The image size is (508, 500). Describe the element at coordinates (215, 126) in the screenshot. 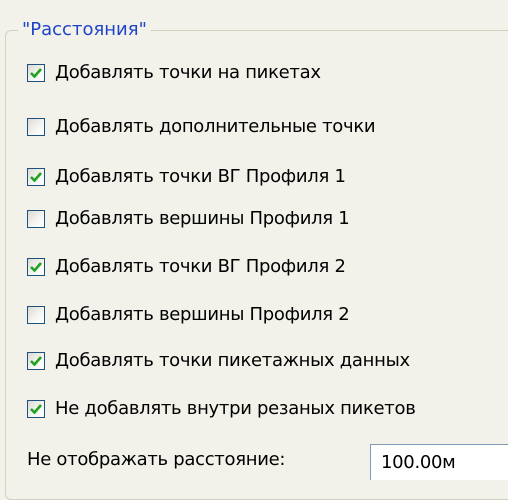

I see `checkbox-label: Добавлять дополнительные точки` at that location.